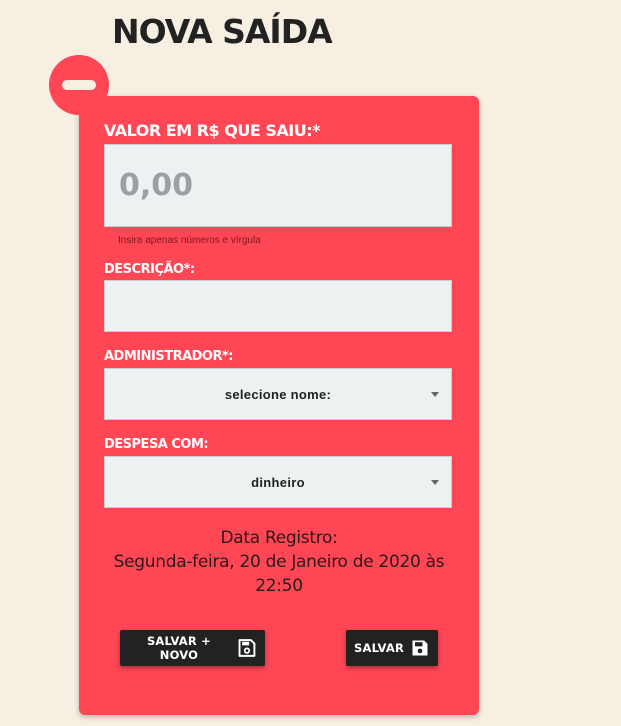 Image resolution: width=621 pixels, height=726 pixels. I want to click on descricao-input, so click(278, 306).